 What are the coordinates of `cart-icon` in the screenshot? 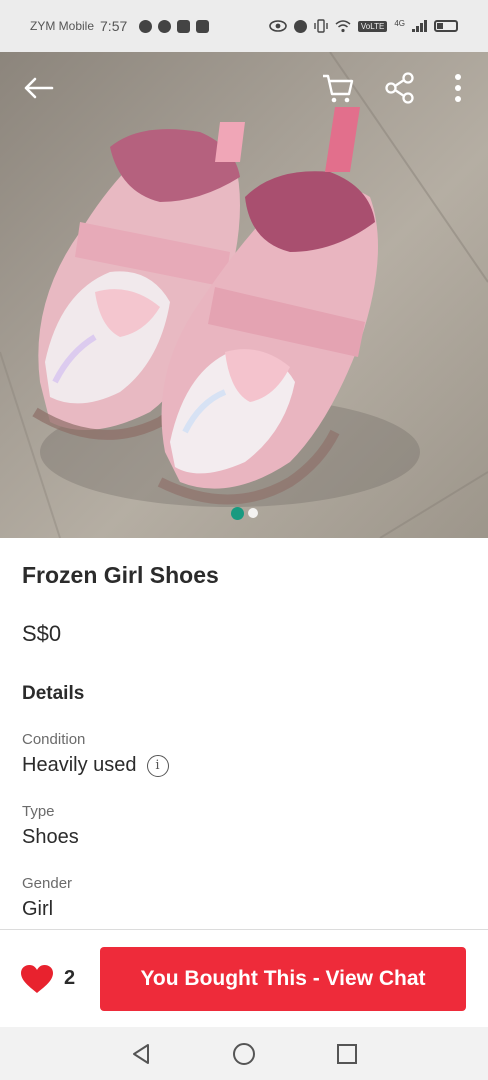 It's located at (338, 88).